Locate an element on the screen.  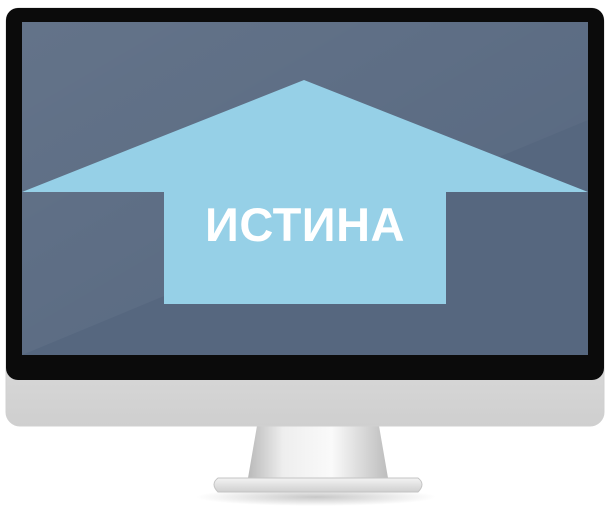
arrow-label: ИСТИНА is located at coordinates (305, 224).